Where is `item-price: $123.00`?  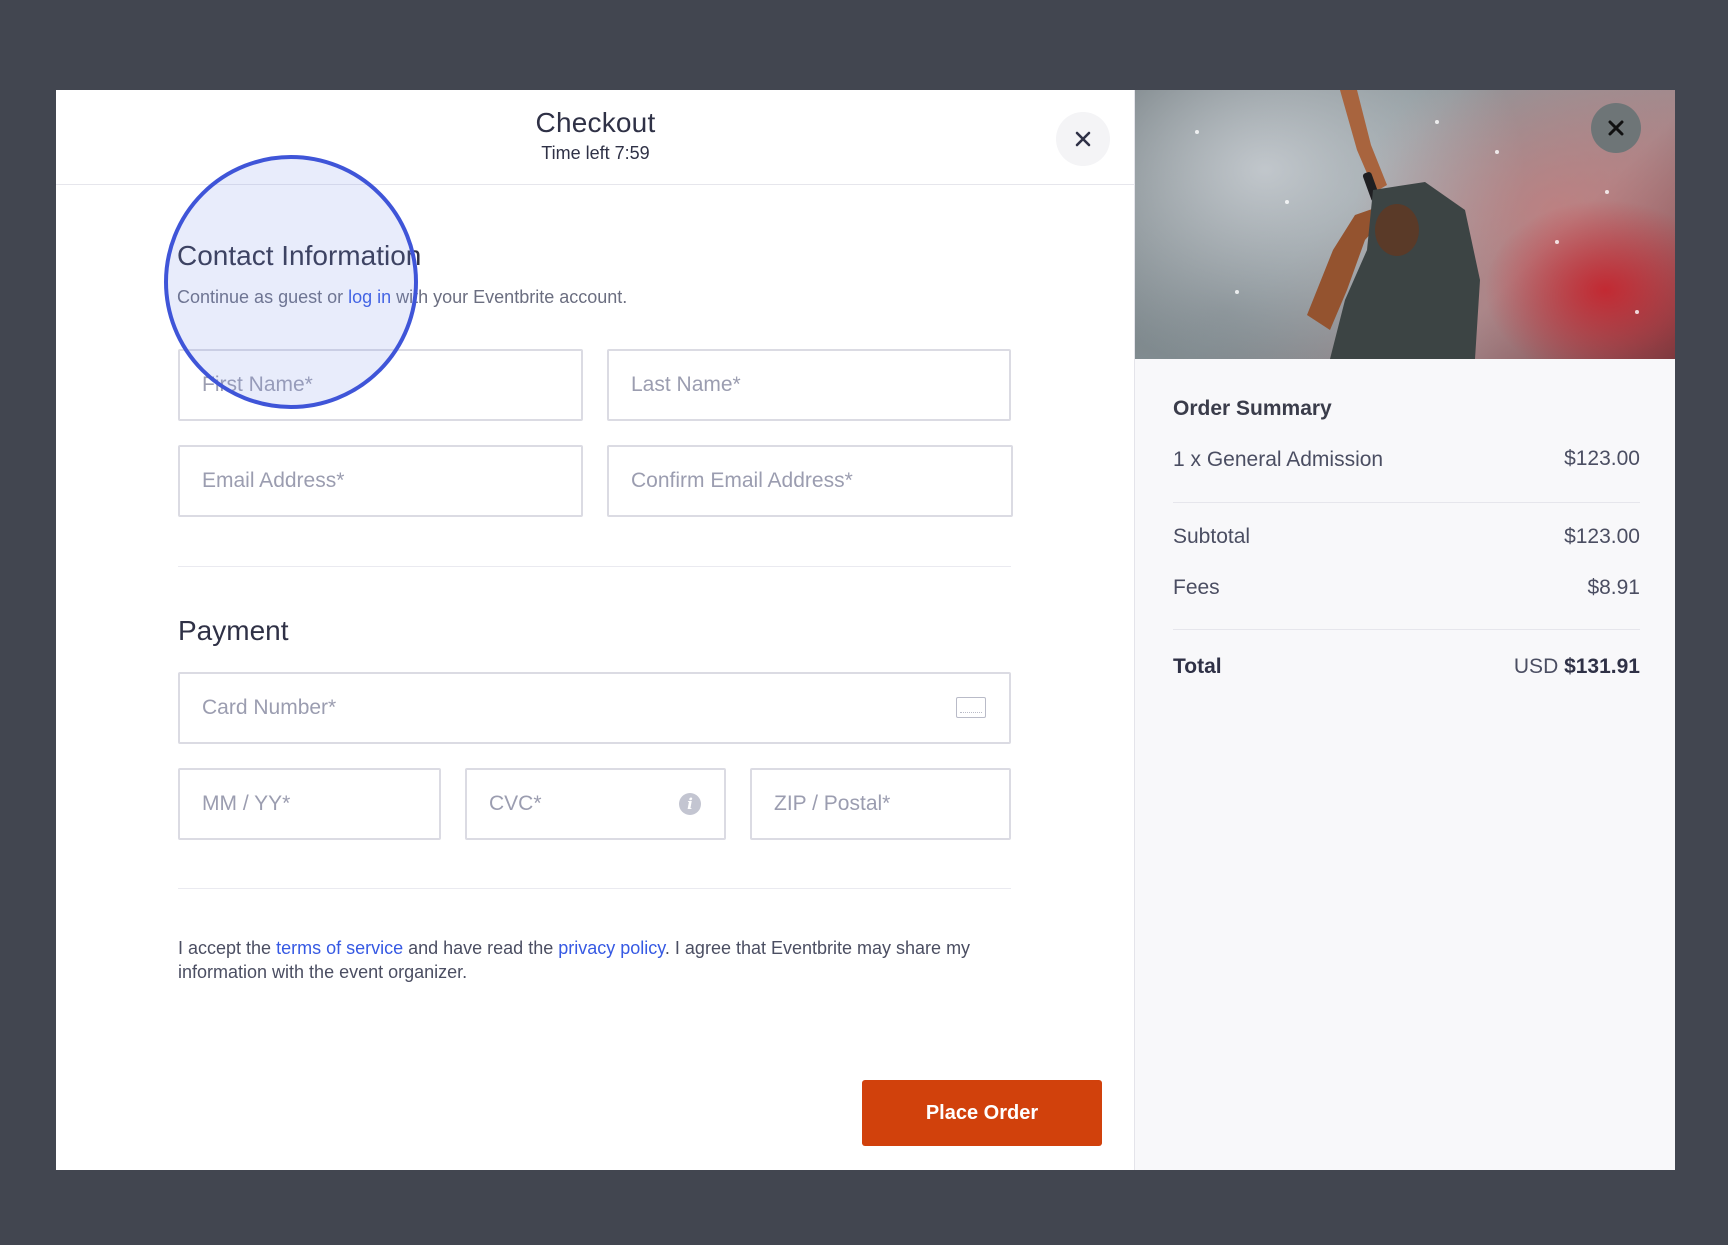 item-price: $123.00 is located at coordinates (1602, 458).